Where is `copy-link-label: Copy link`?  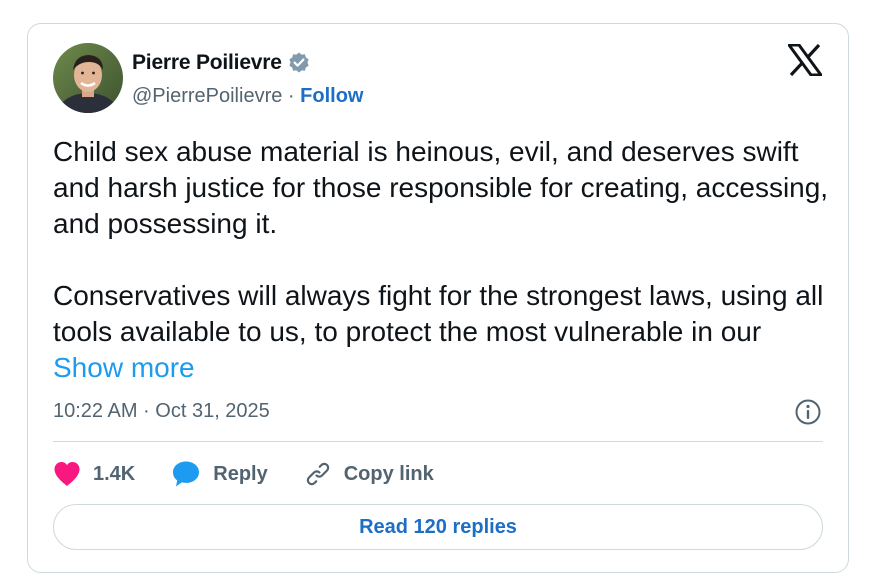 copy-link-label: Copy link is located at coordinates (388, 473).